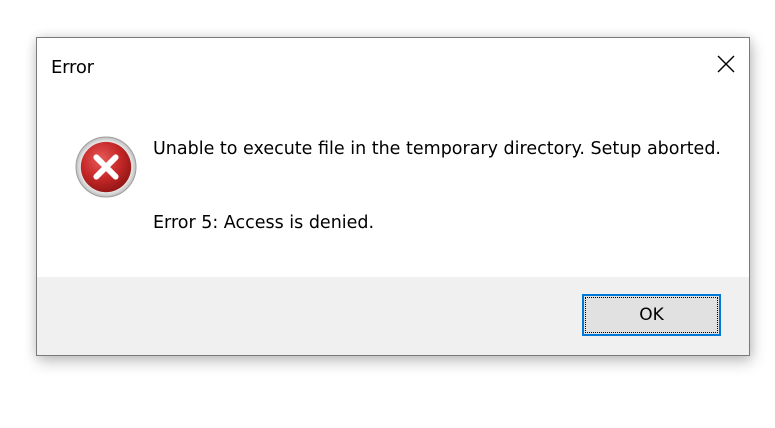  Describe the element at coordinates (72, 67) in the screenshot. I see `dialog-title: Error` at that location.